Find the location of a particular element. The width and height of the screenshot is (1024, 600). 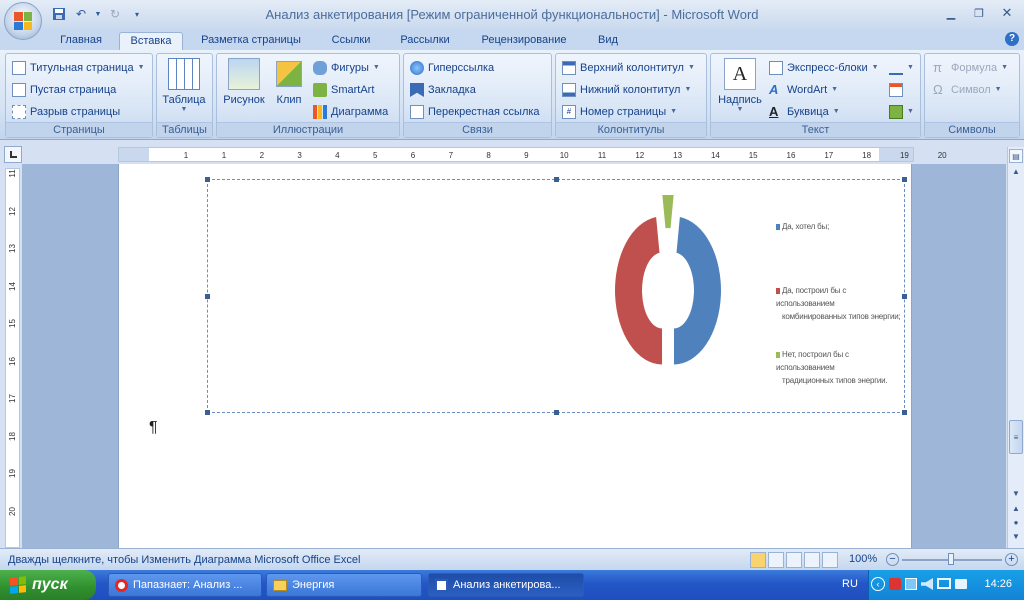

scroll-thumb: ≡ is located at coordinates (1016, 437).